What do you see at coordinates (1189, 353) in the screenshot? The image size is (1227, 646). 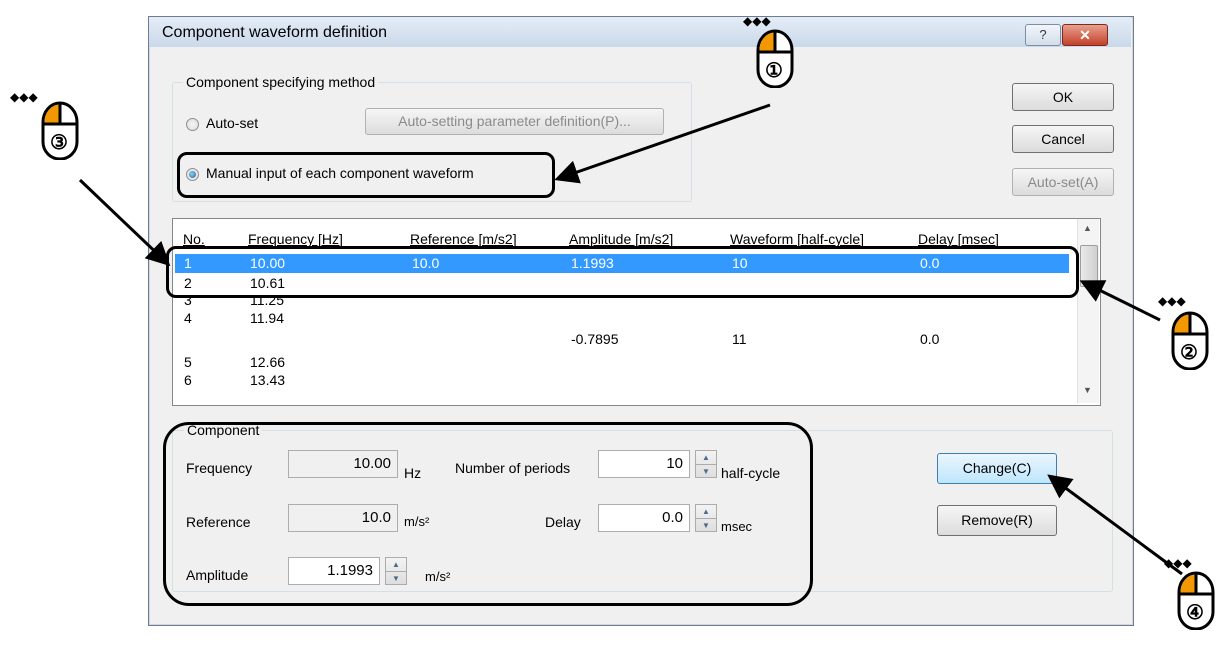 I see `step2-number: ②` at bounding box center [1189, 353].